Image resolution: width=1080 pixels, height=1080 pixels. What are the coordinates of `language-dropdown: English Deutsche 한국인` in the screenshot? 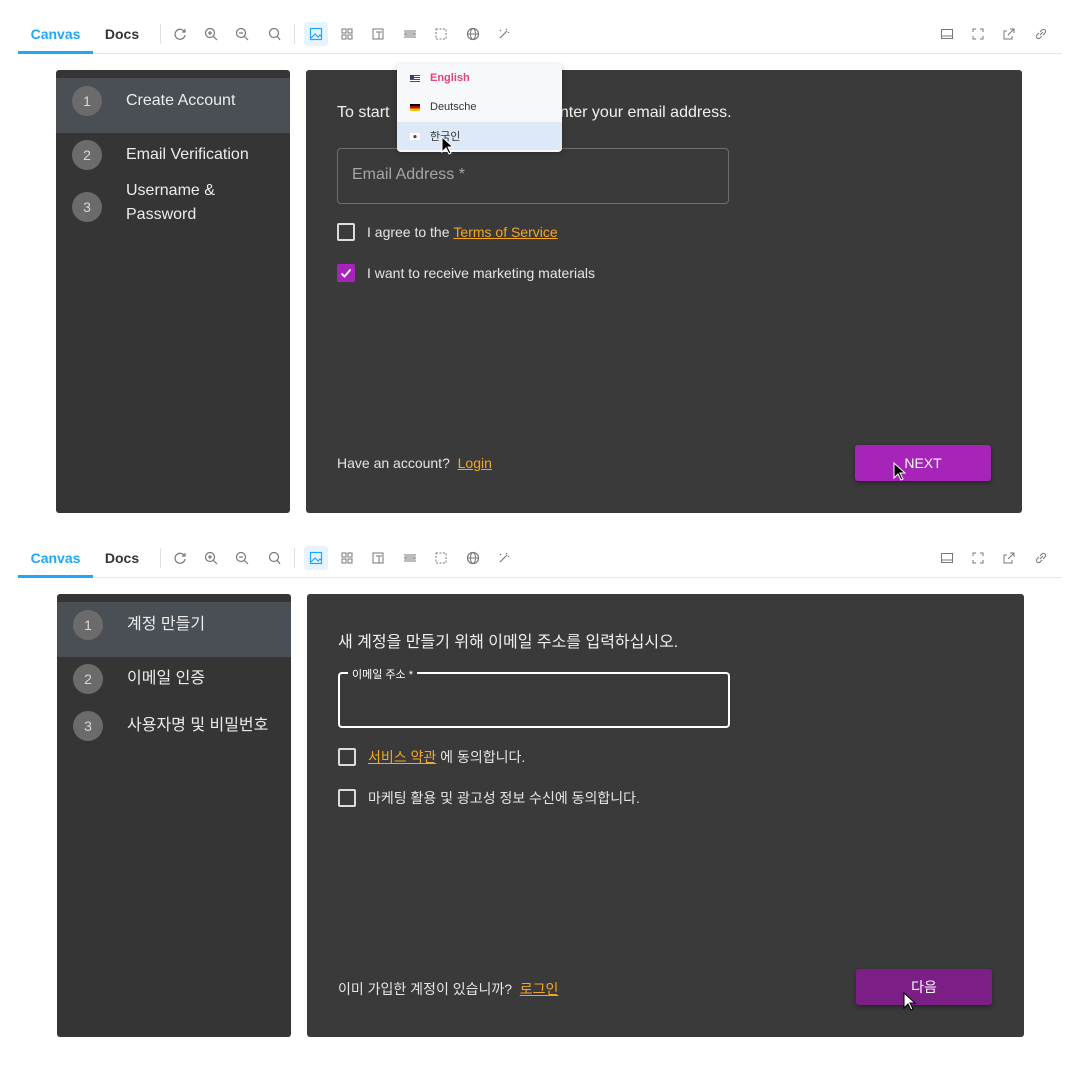 It's located at (479, 108).